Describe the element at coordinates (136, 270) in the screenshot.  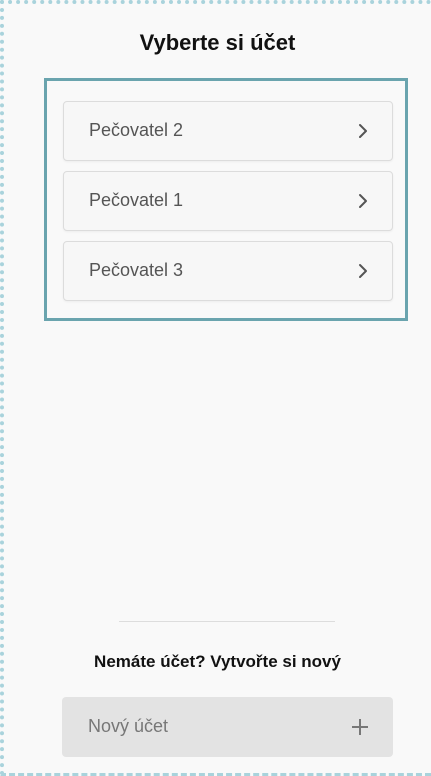
I see `account-item-label: Pečovatel 3` at that location.